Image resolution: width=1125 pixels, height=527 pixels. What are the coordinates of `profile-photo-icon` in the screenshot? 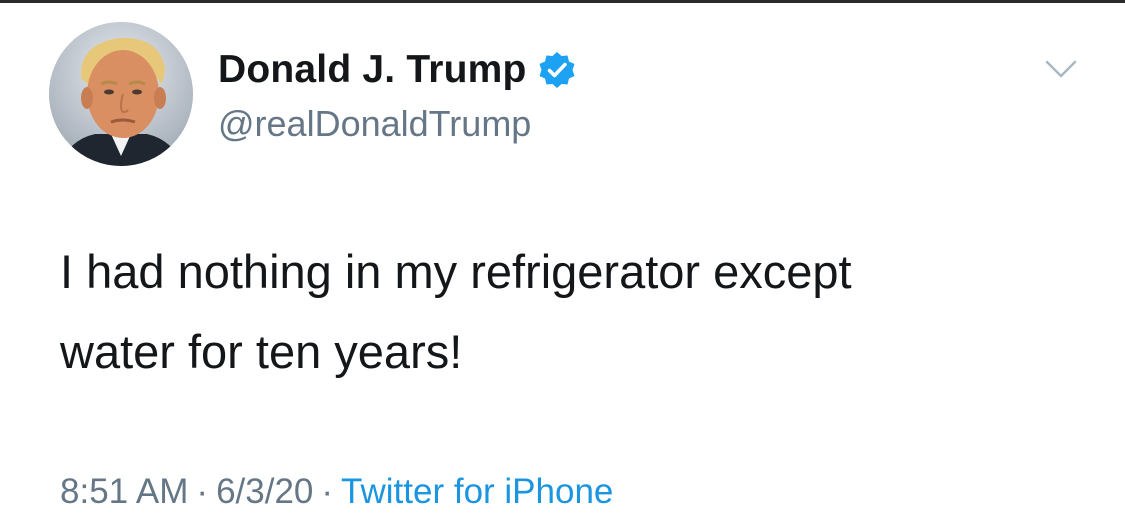 It's located at (121, 94).